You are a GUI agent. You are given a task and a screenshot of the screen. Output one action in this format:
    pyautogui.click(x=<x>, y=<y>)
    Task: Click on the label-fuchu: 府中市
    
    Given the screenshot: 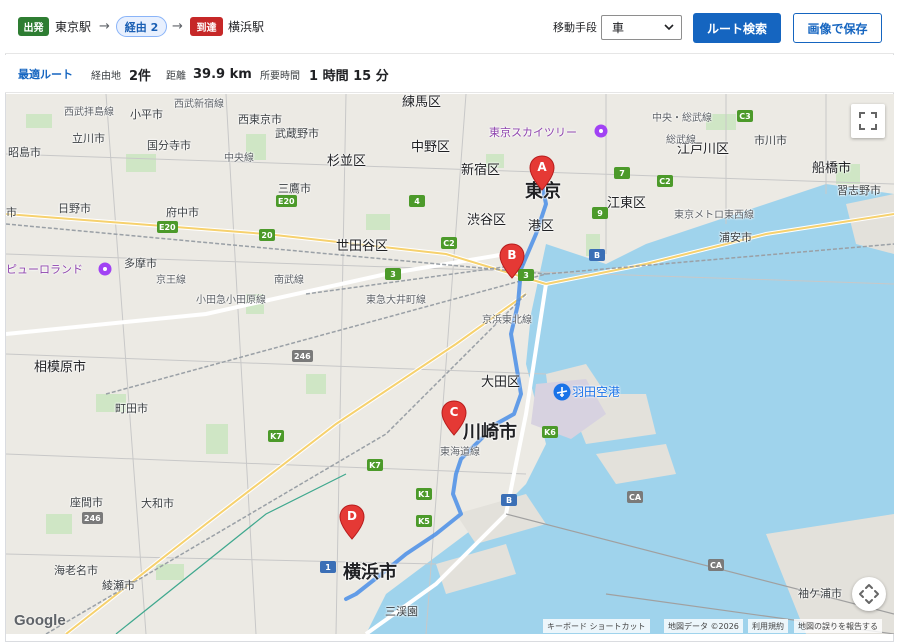 What is the action you would take?
    pyautogui.click(x=182, y=212)
    